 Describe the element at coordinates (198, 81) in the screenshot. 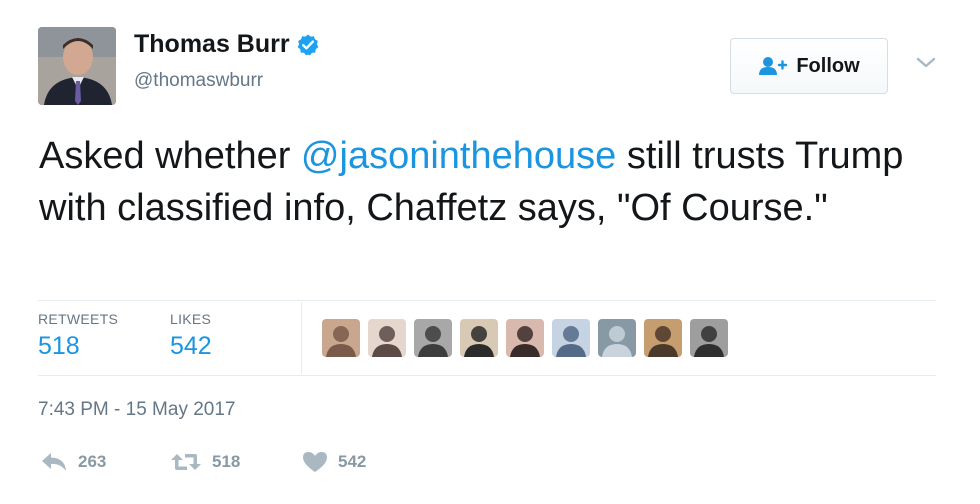

I see `author-handle: @thomaswburr` at that location.